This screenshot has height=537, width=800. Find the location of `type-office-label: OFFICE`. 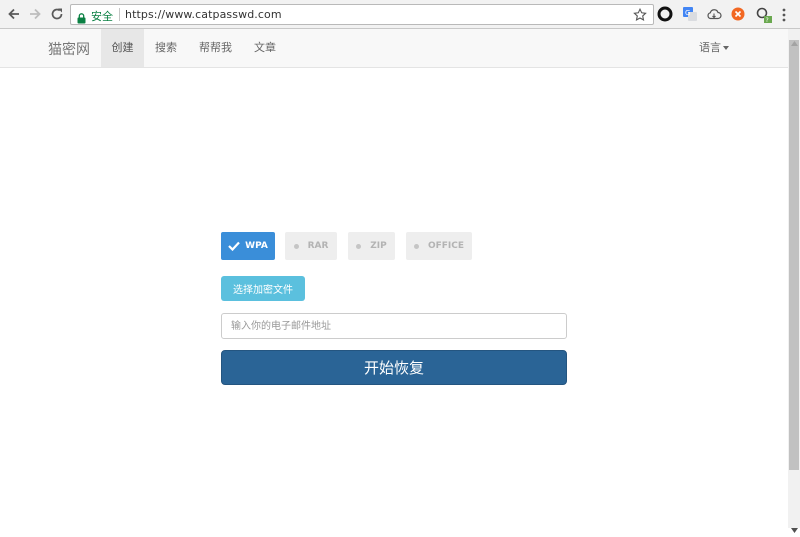

type-office-label: OFFICE is located at coordinates (446, 246).